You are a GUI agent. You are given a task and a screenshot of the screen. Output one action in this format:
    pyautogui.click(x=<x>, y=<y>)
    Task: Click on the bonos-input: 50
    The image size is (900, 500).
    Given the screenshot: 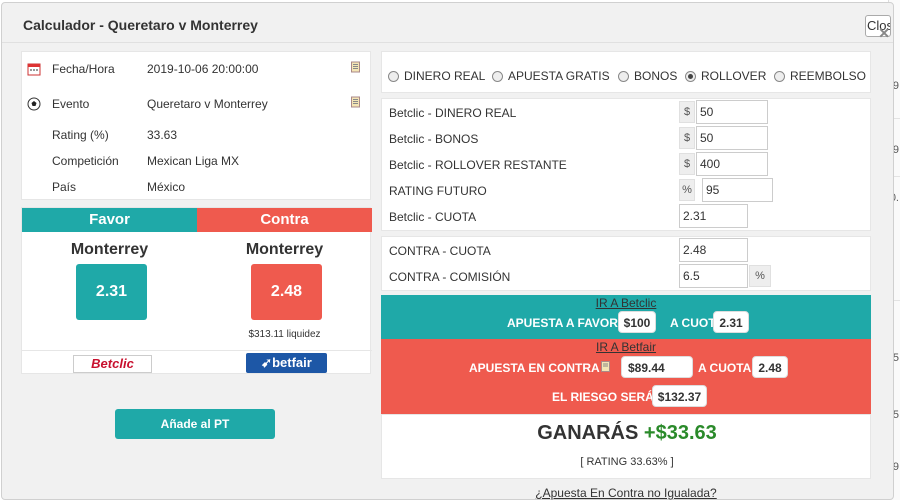 What is the action you would take?
    pyautogui.click(x=732, y=138)
    